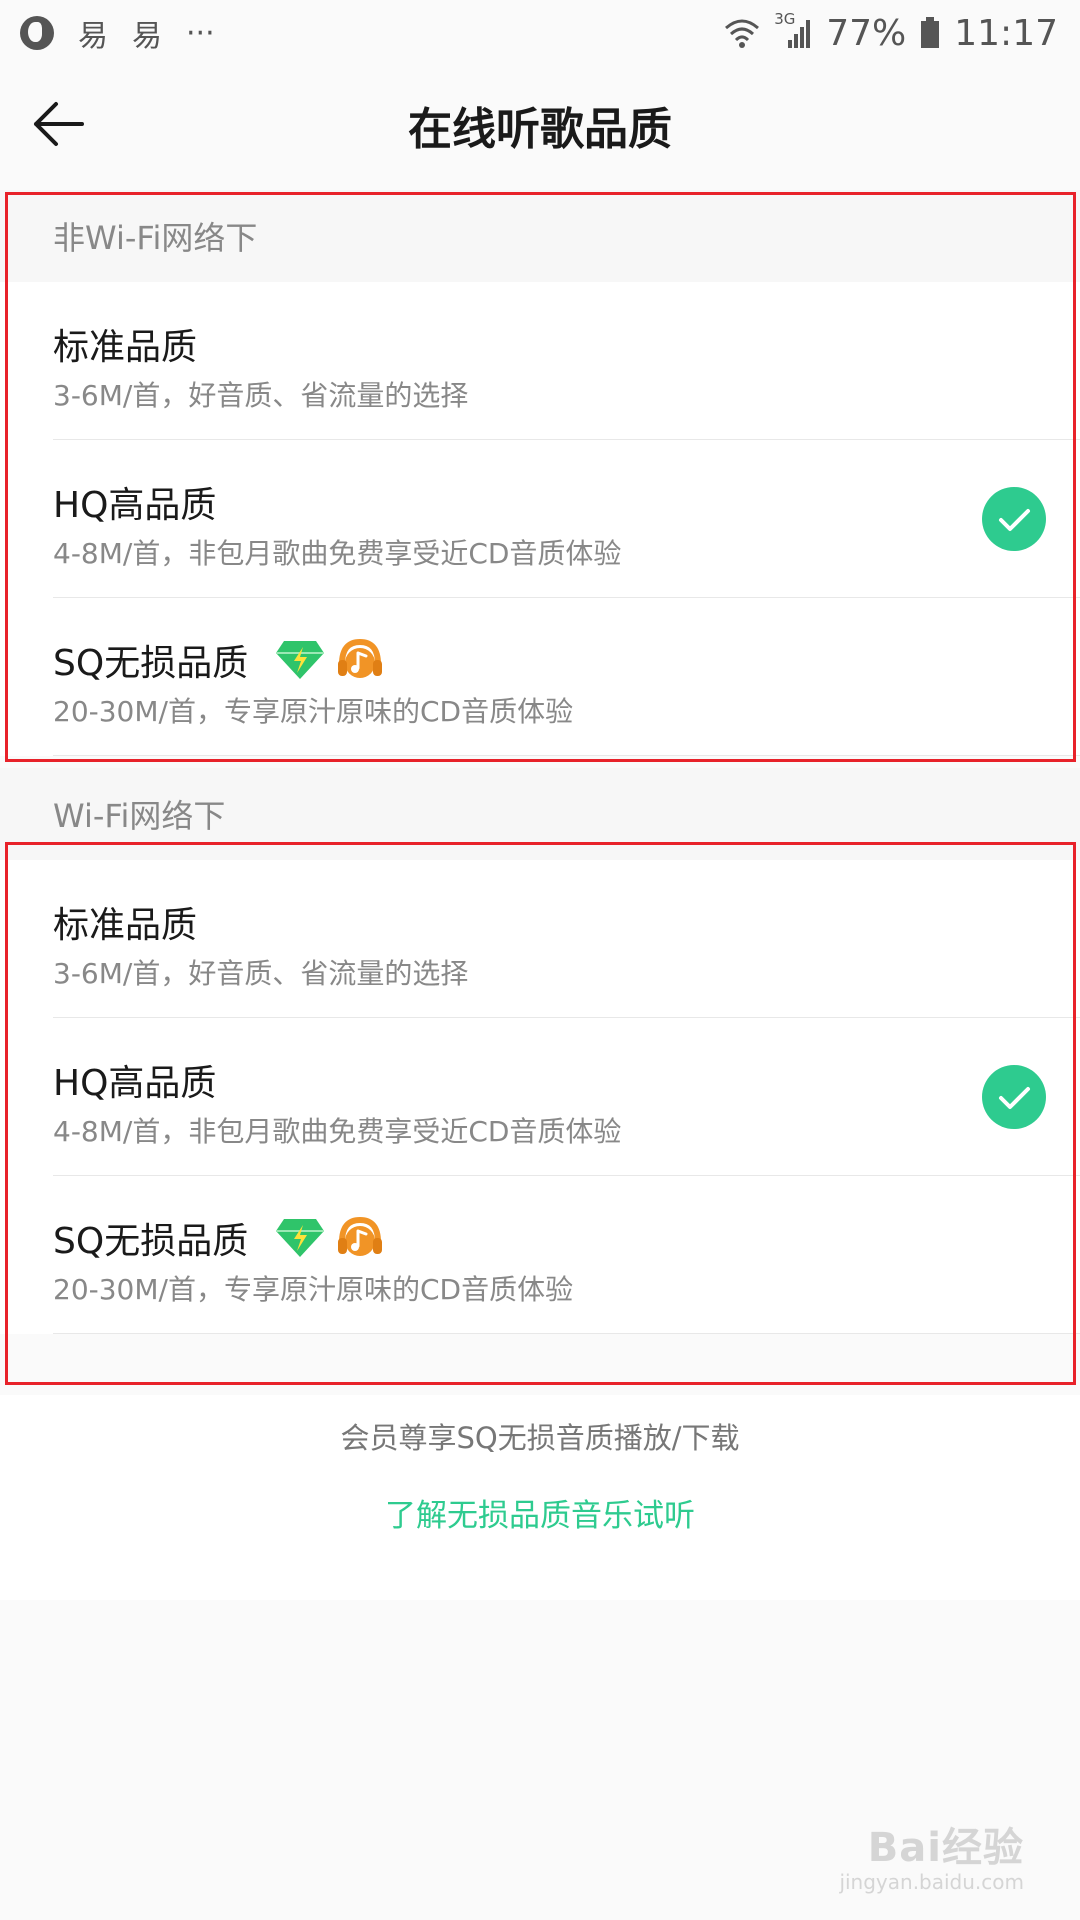 Image resolution: width=1080 pixels, height=1920 pixels. What do you see at coordinates (1006, 33) in the screenshot?
I see `clock: 11:17` at bounding box center [1006, 33].